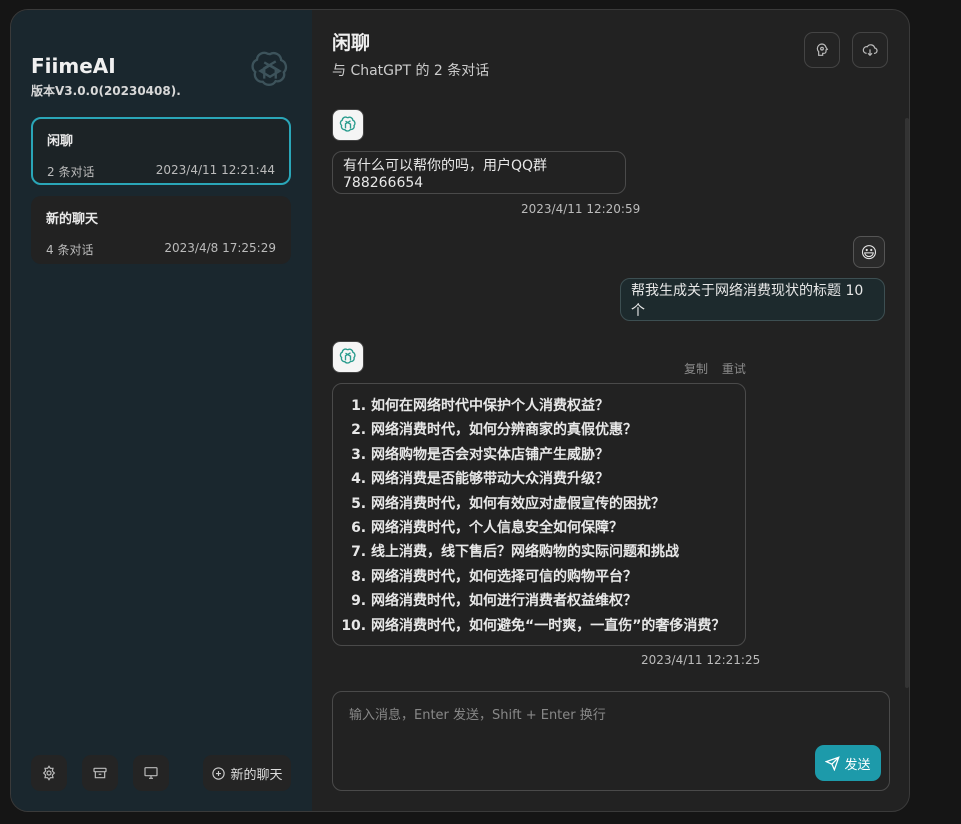  What do you see at coordinates (73, 66) in the screenshot?
I see `app-name: FiimeAI` at bounding box center [73, 66].